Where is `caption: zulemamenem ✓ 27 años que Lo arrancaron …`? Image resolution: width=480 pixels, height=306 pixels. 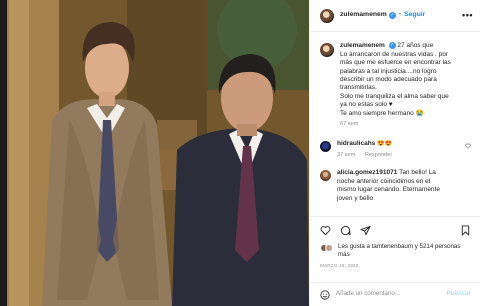
caption: zulemamenem ✓ 27 años que Lo arrancaron … is located at coordinates (395, 85).